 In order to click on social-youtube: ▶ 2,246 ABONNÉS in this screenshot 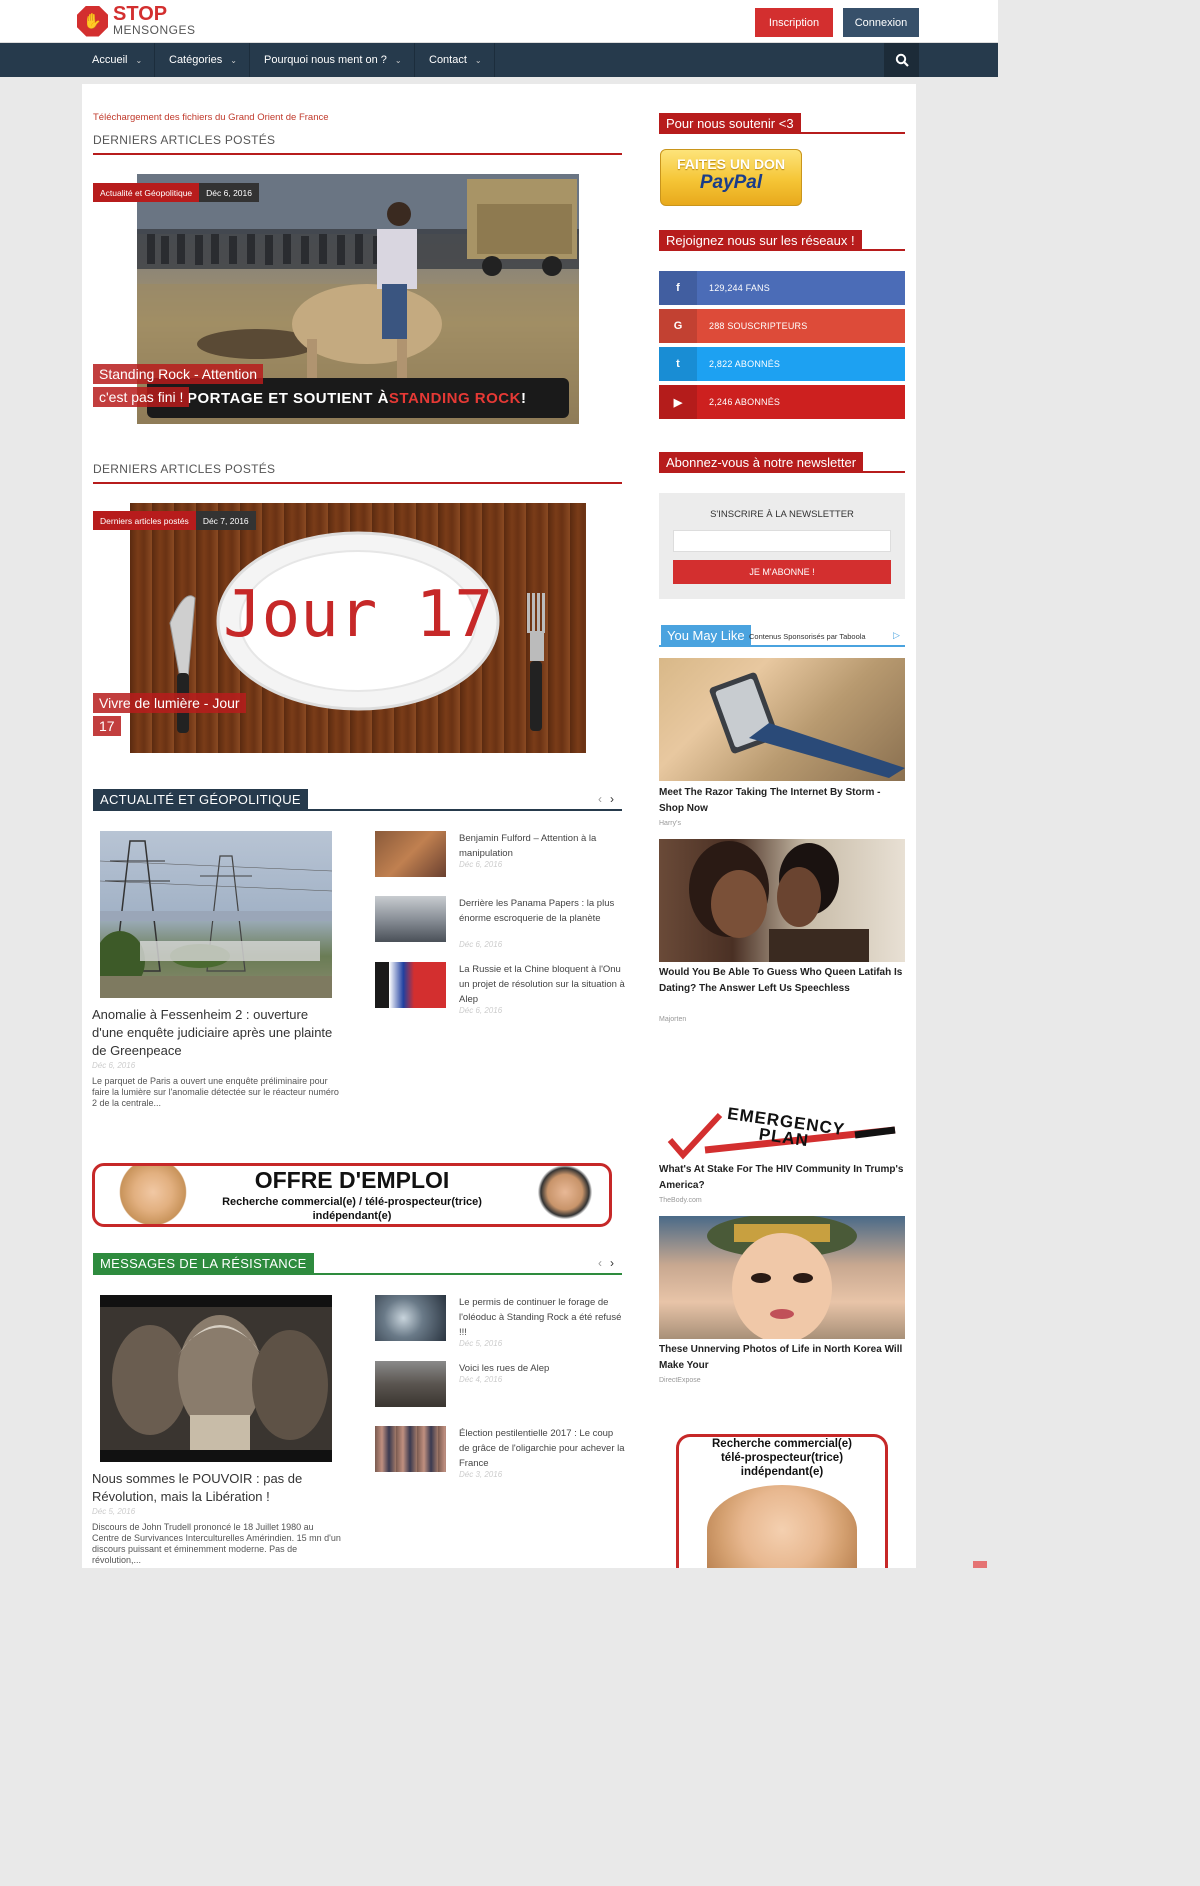, I will do `click(782, 402)`.